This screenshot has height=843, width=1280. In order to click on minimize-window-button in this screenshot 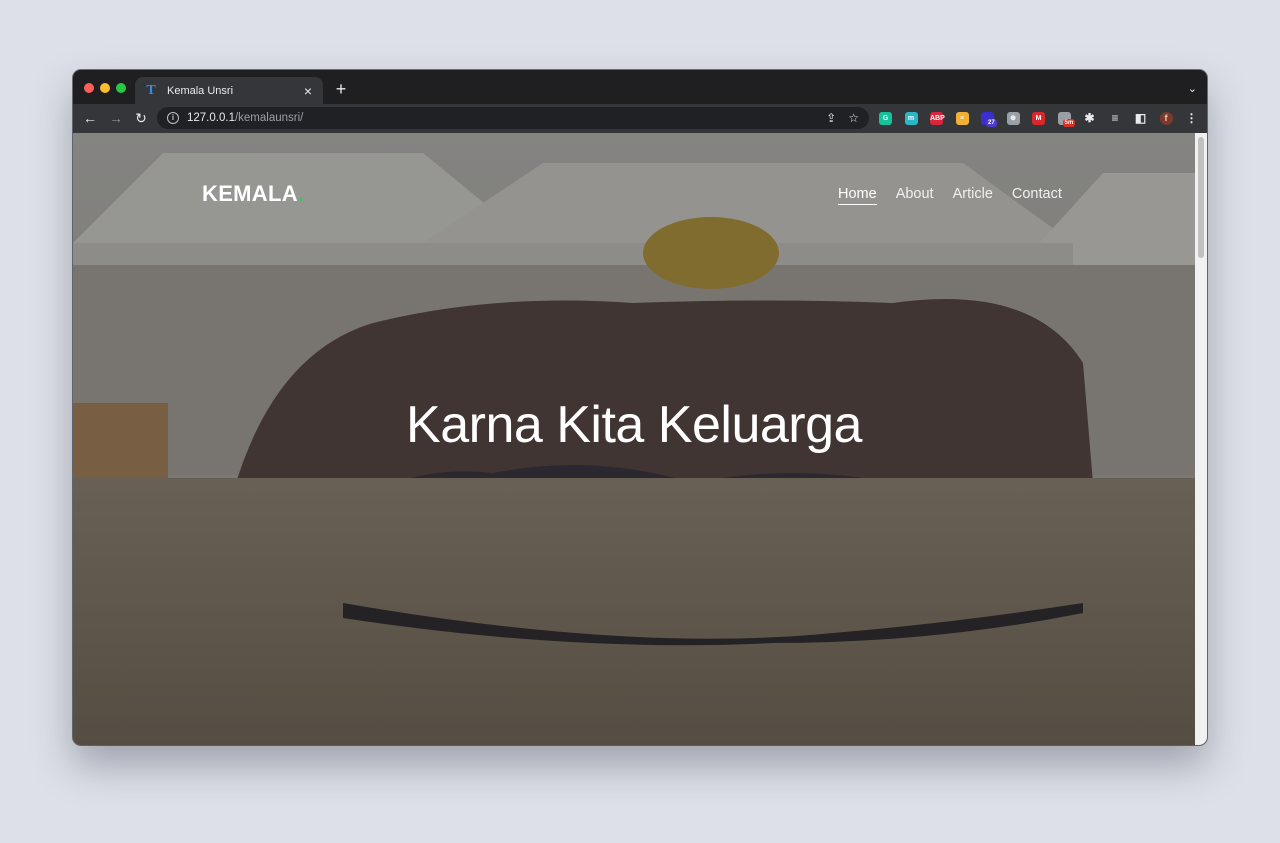, I will do `click(105, 88)`.